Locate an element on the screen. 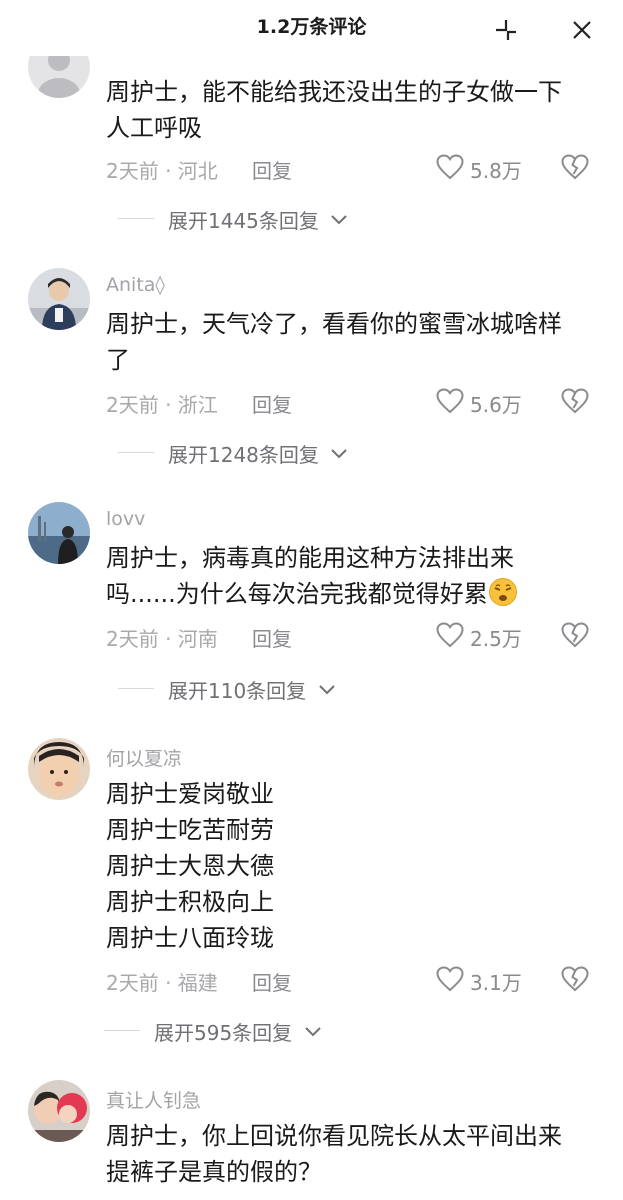  comment-meta: 2天前 · 河南 回复 2.5万 is located at coordinates (353, 636).